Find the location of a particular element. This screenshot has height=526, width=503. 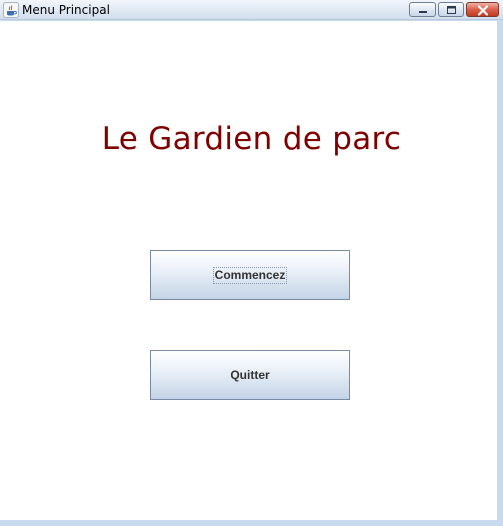

minimize-icon is located at coordinates (423, 12).